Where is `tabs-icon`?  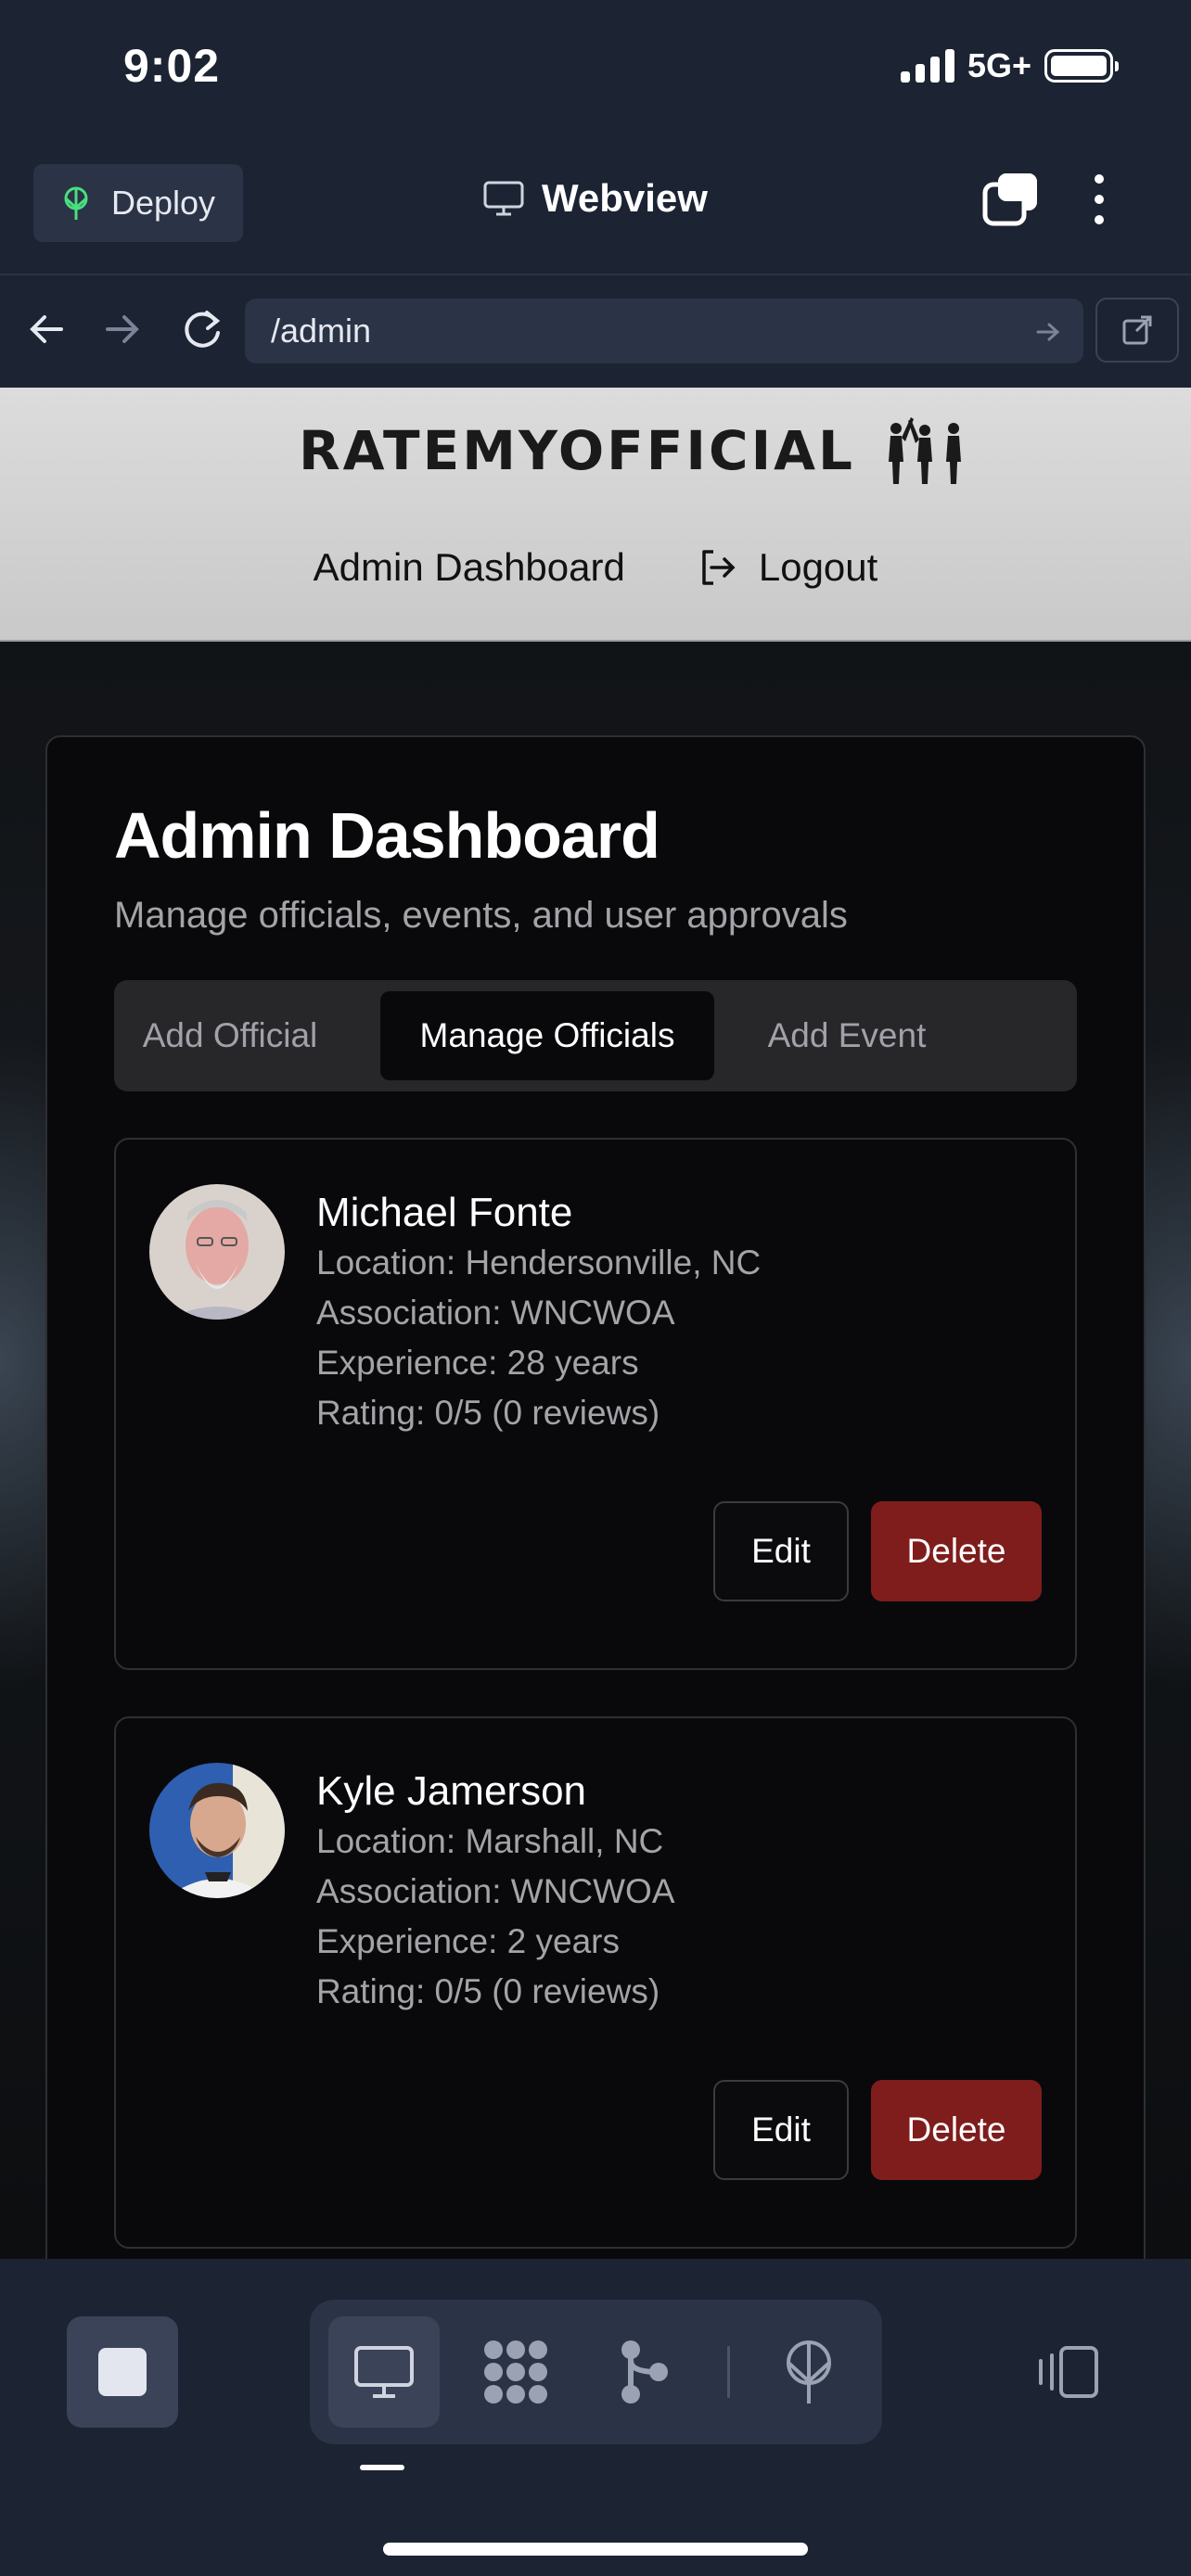 tabs-icon is located at coordinates (1011, 203).